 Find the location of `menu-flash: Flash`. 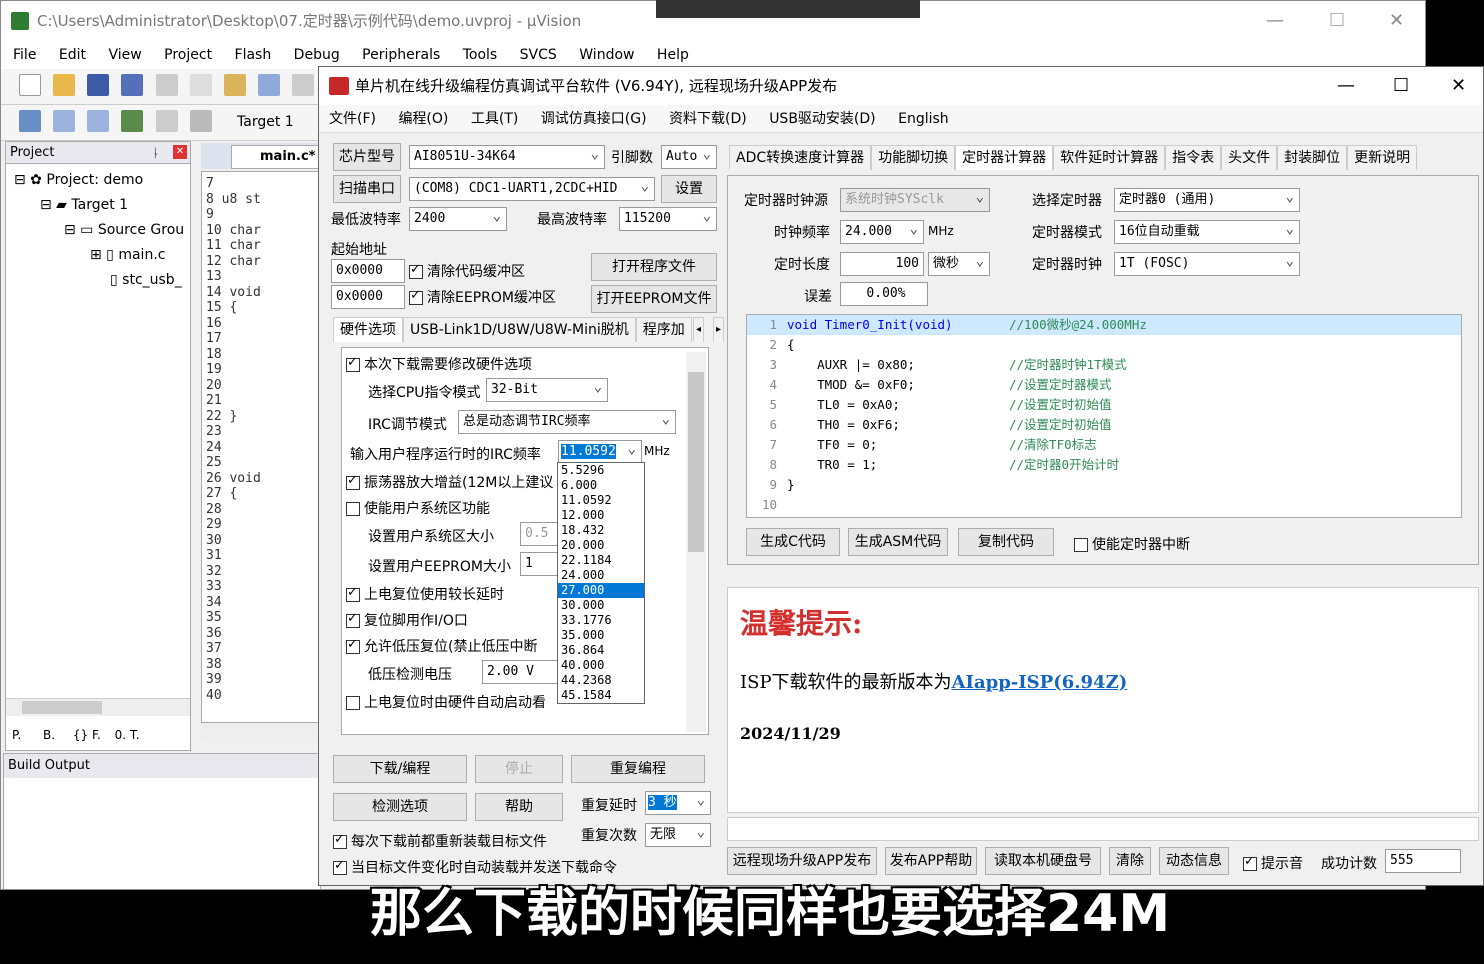

menu-flash: Flash is located at coordinates (253, 55).